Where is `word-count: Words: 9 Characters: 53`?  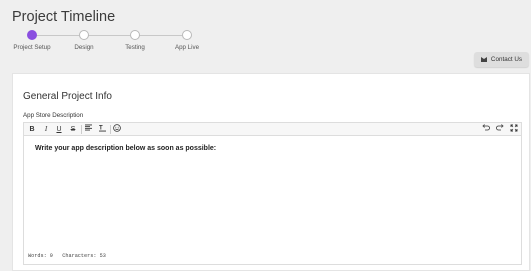 word-count: Words: 9 Characters: 53 is located at coordinates (67, 256).